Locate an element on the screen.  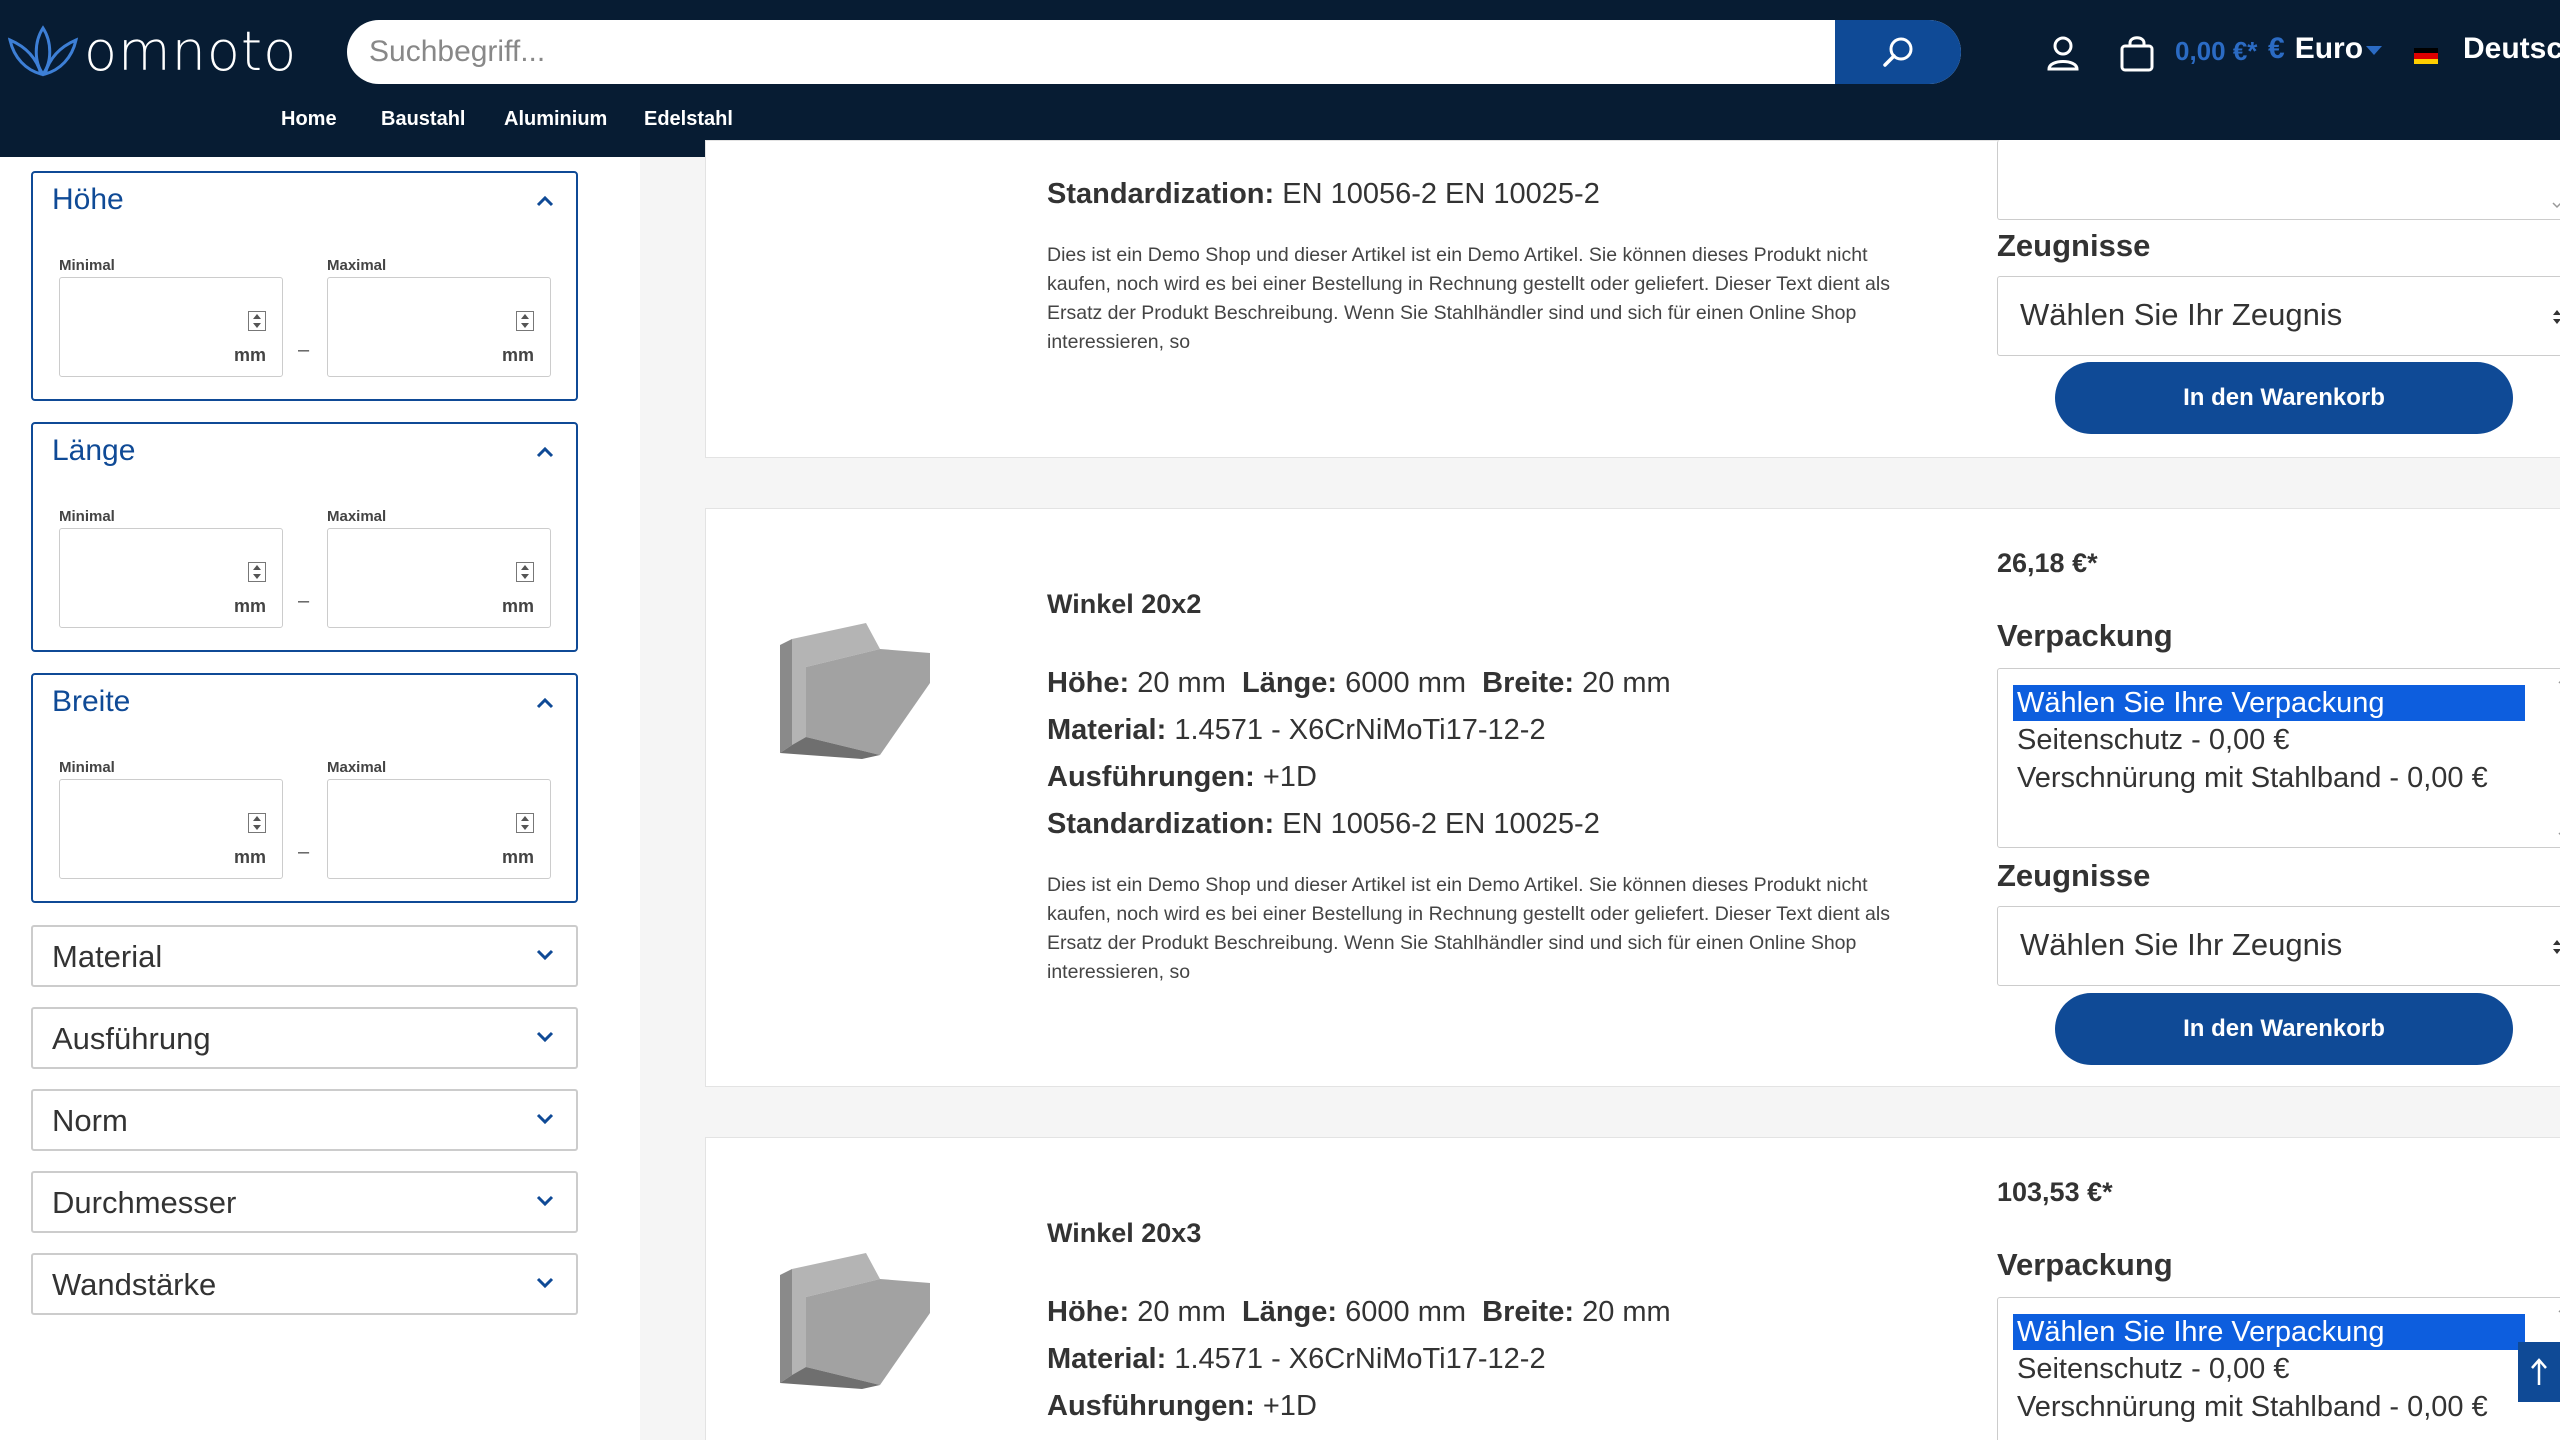
product-price: 103,53 €* is located at coordinates (2055, 1192).